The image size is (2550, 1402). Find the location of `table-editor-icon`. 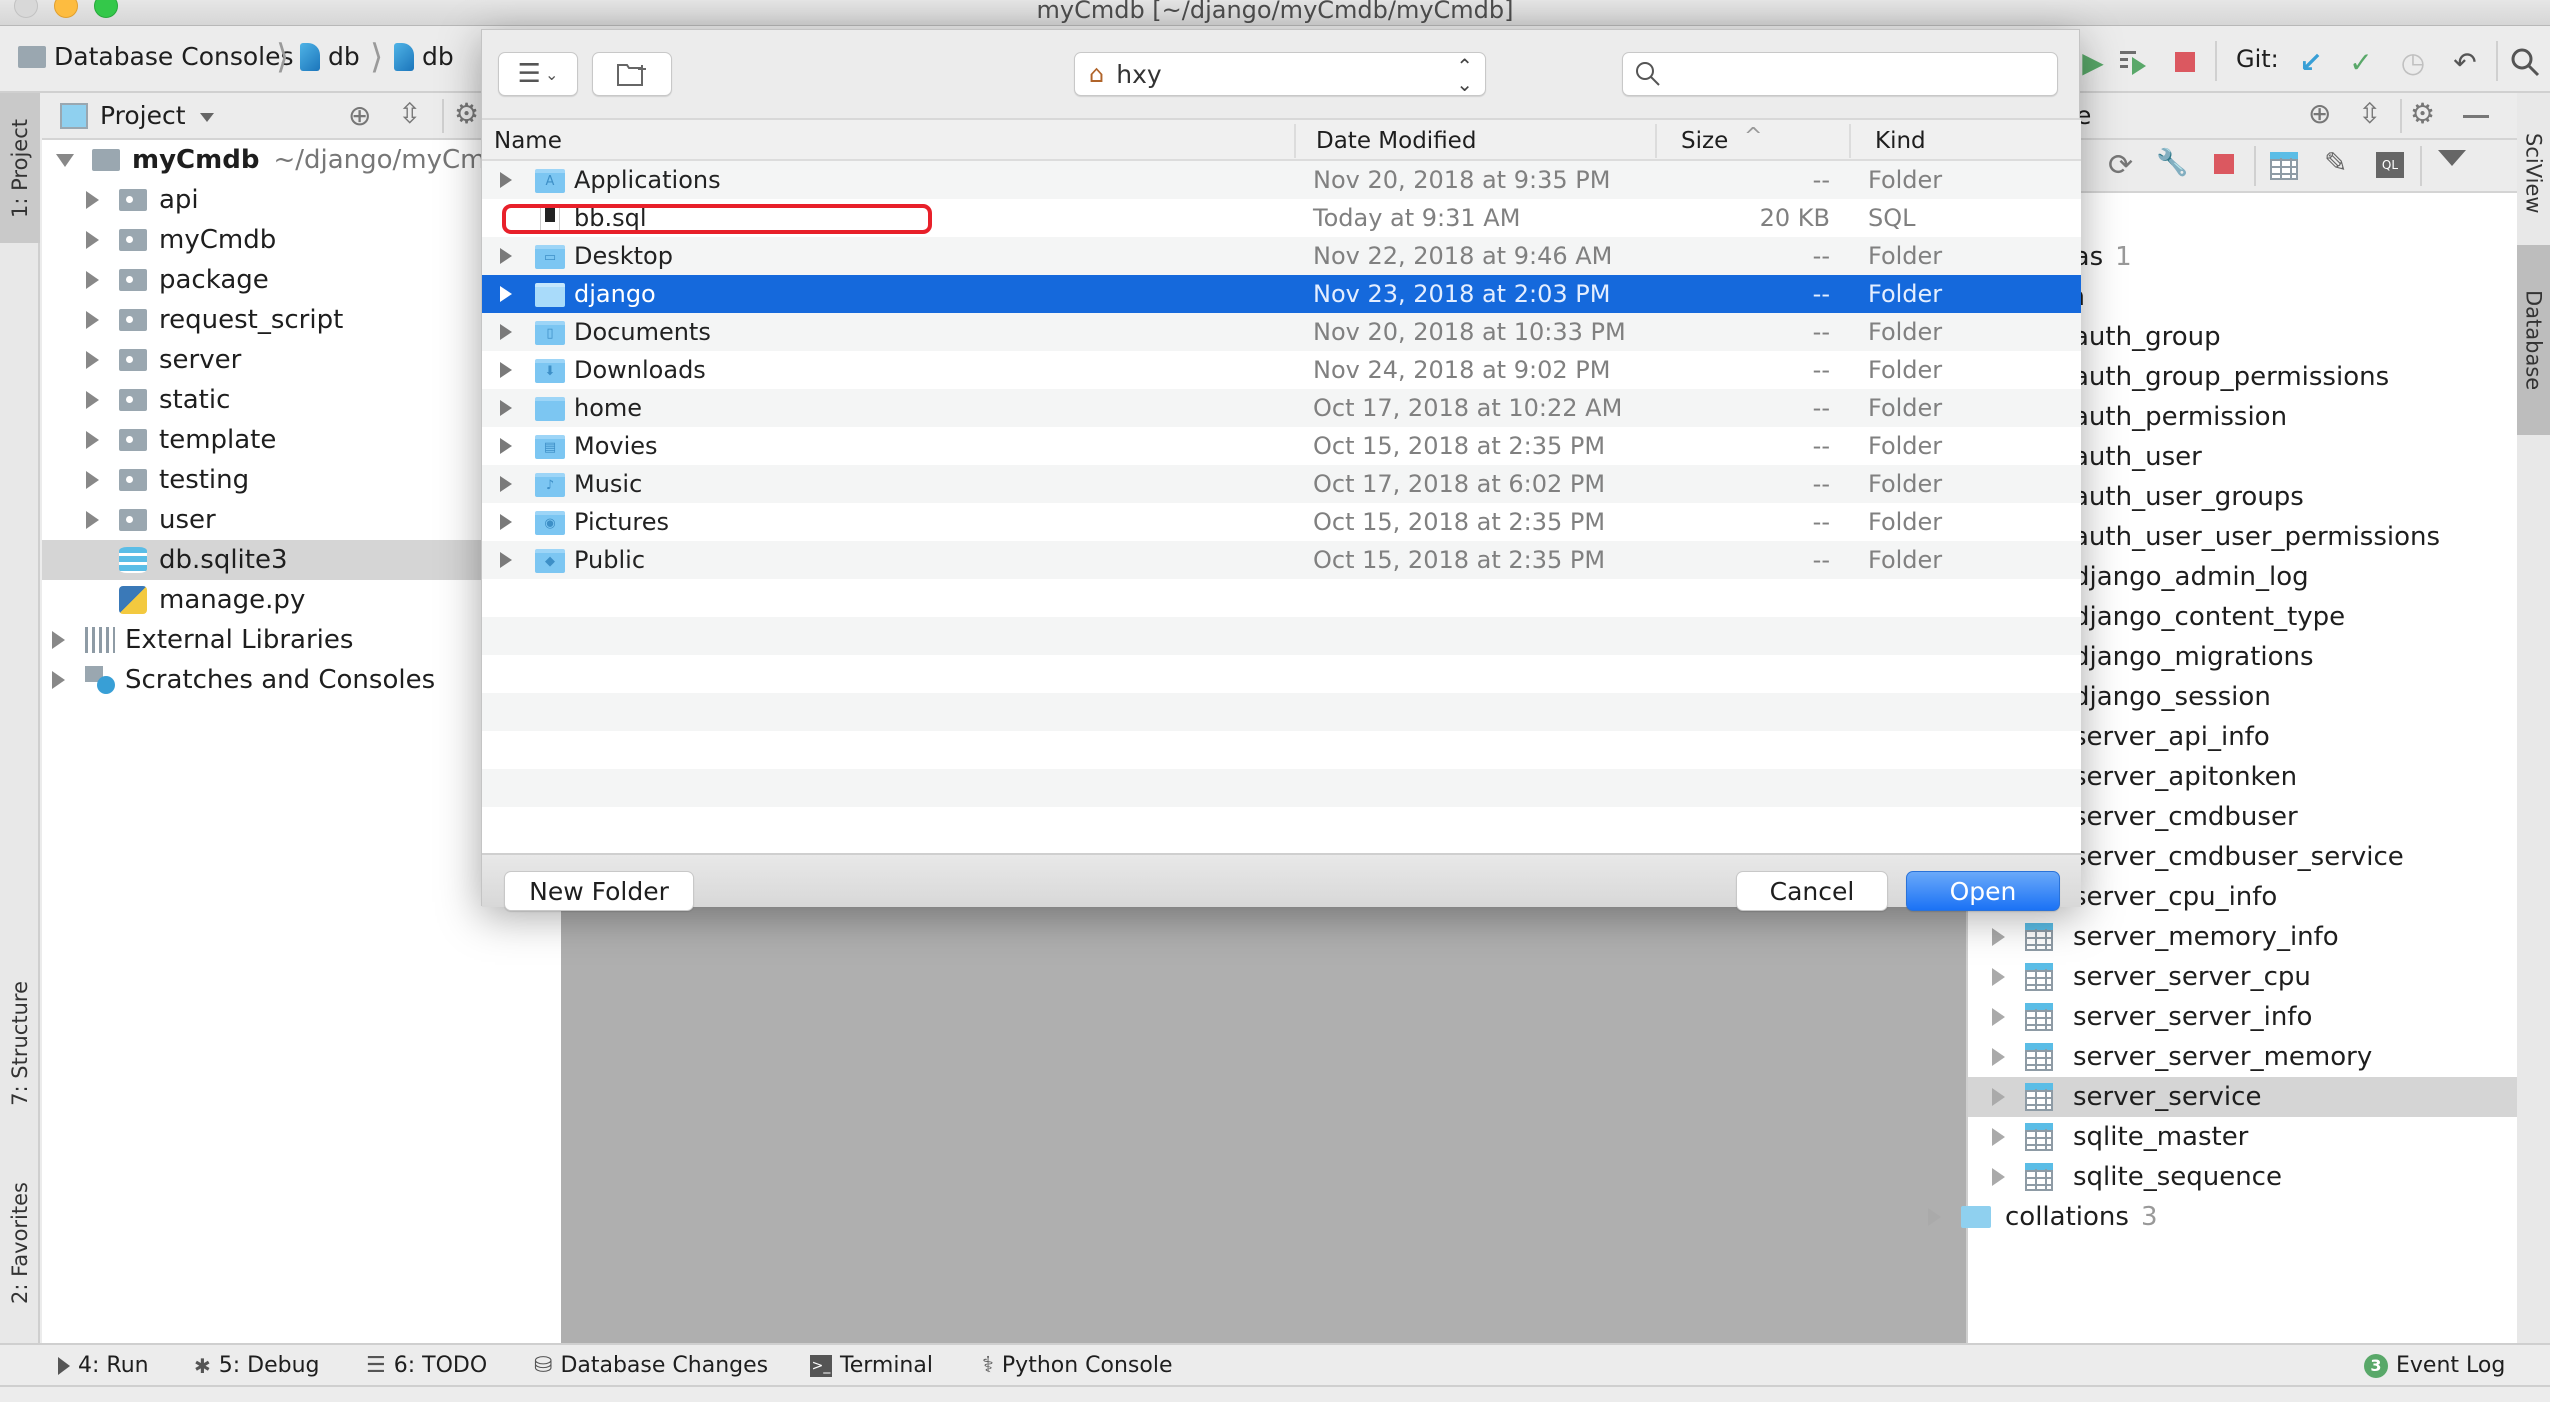

table-editor-icon is located at coordinates (2284, 166).